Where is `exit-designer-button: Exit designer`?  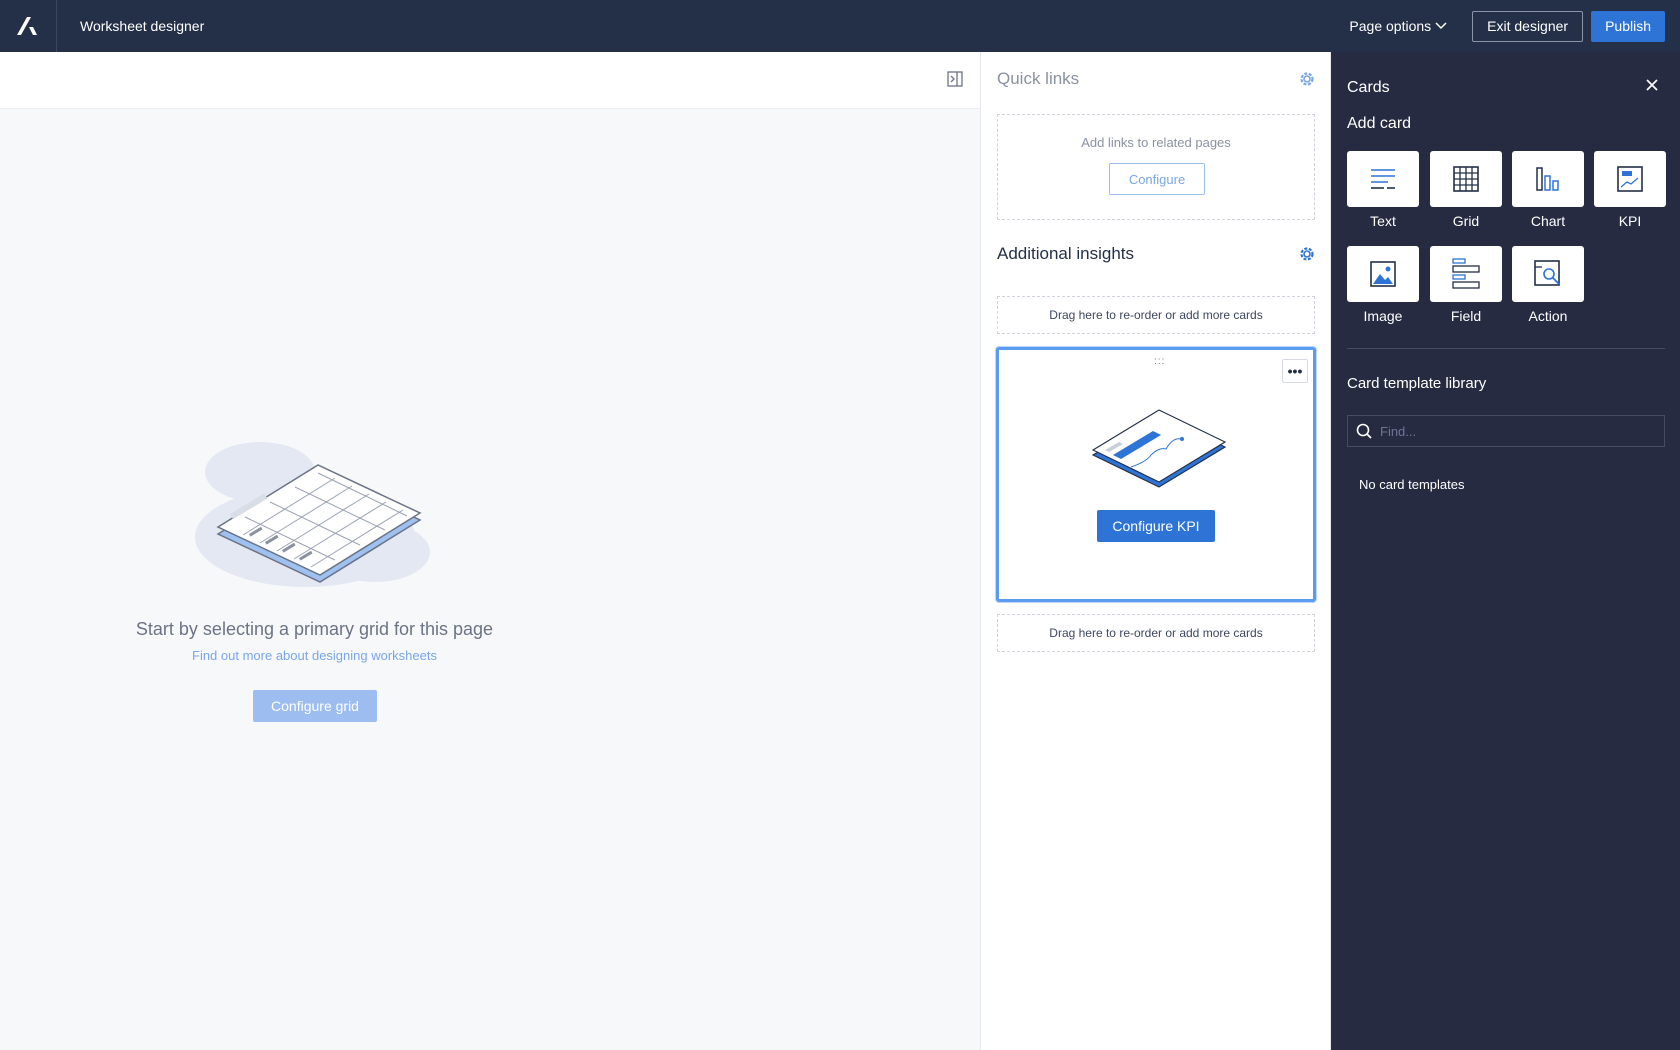 exit-designer-button: Exit designer is located at coordinates (1528, 26).